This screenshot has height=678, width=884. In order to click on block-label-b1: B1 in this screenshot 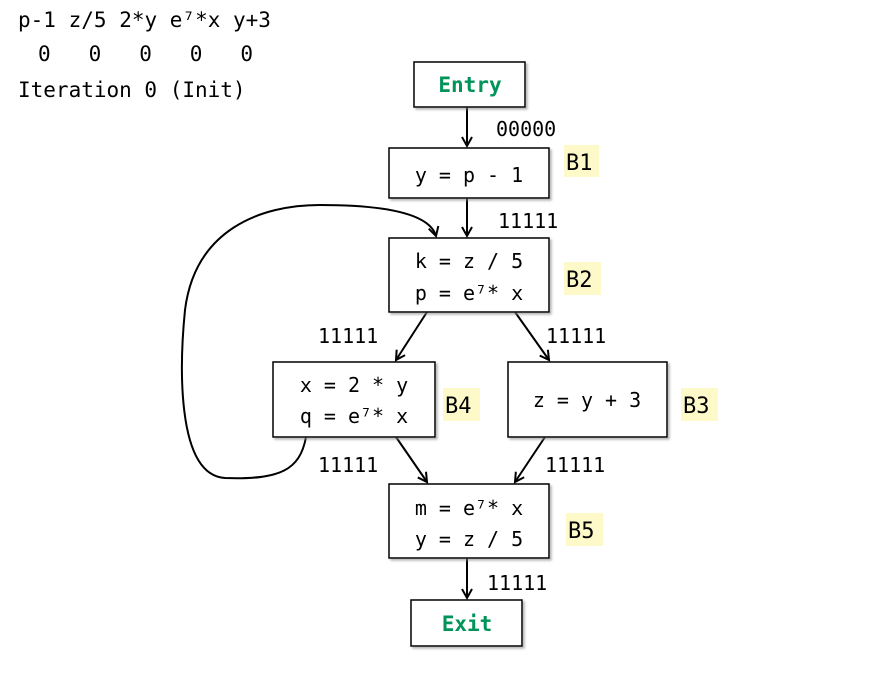, I will do `click(579, 163)`.